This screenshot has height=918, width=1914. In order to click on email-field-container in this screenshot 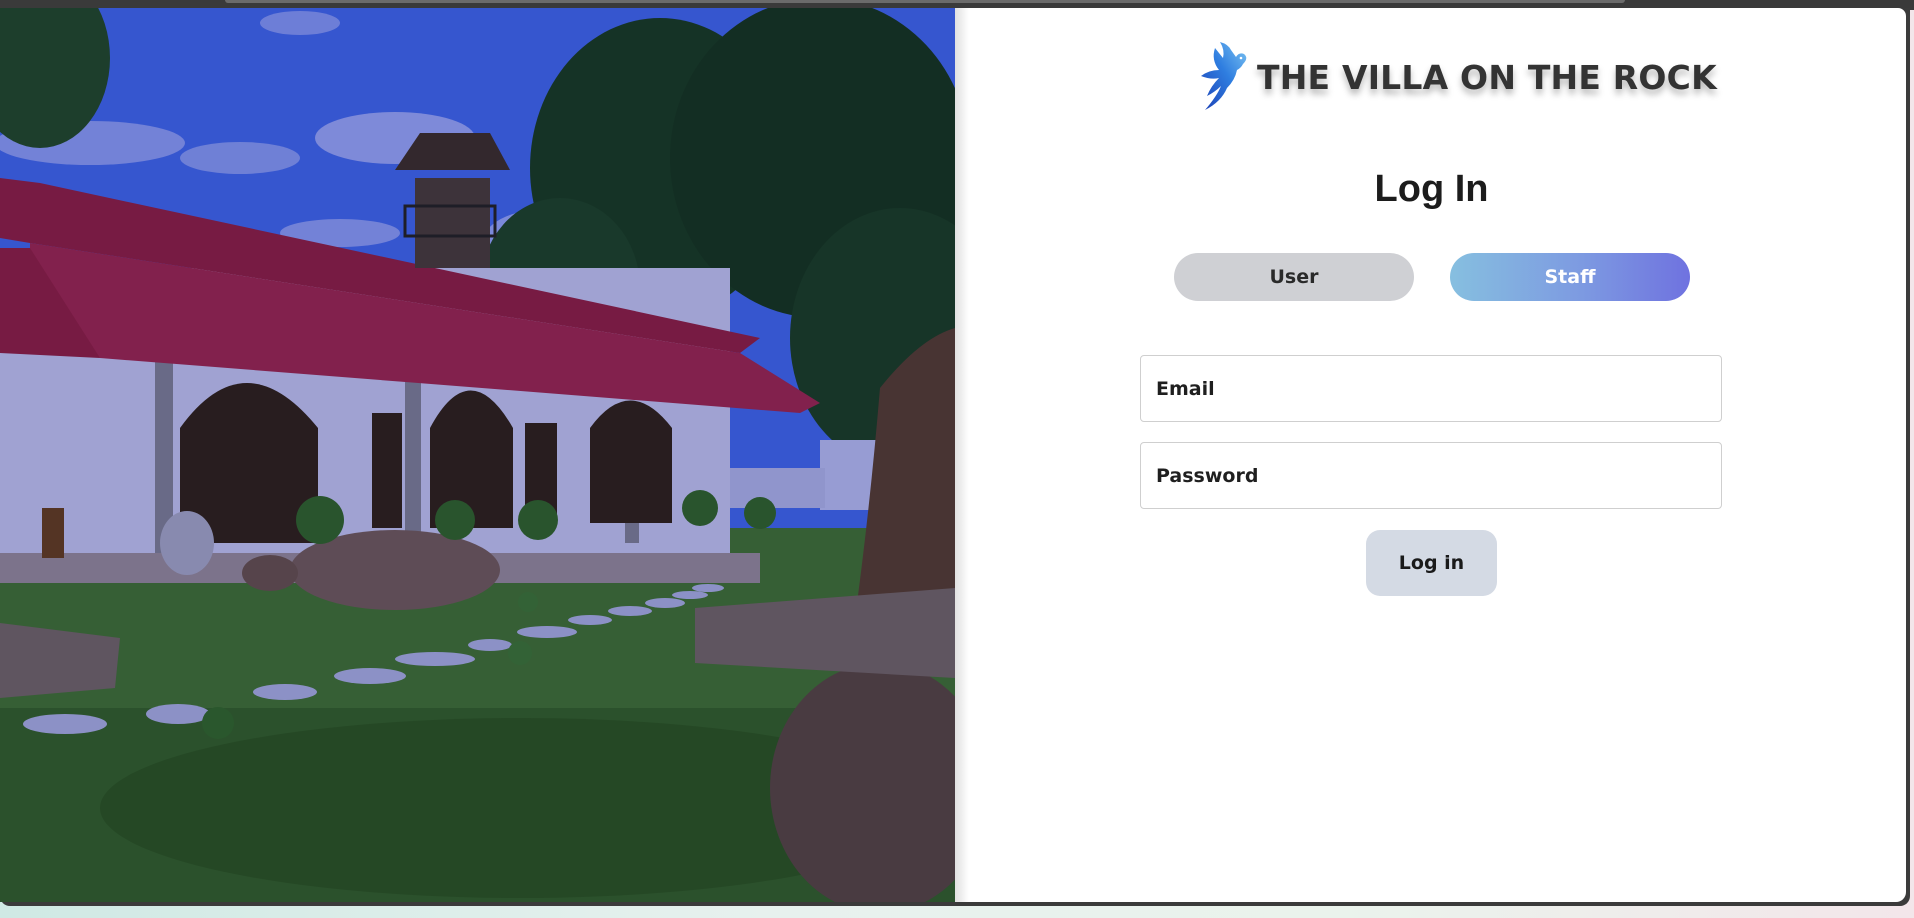, I will do `click(1431, 388)`.